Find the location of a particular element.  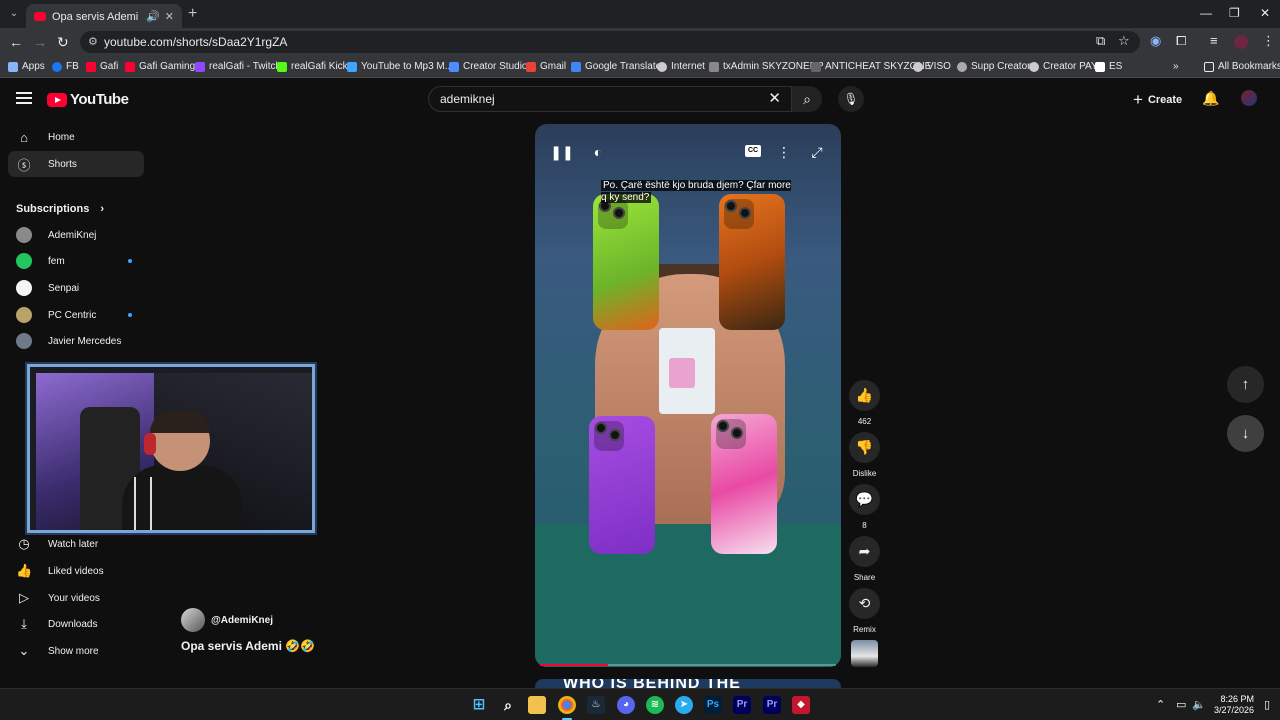

steam-icon: ♨ is located at coordinates (596, 705).